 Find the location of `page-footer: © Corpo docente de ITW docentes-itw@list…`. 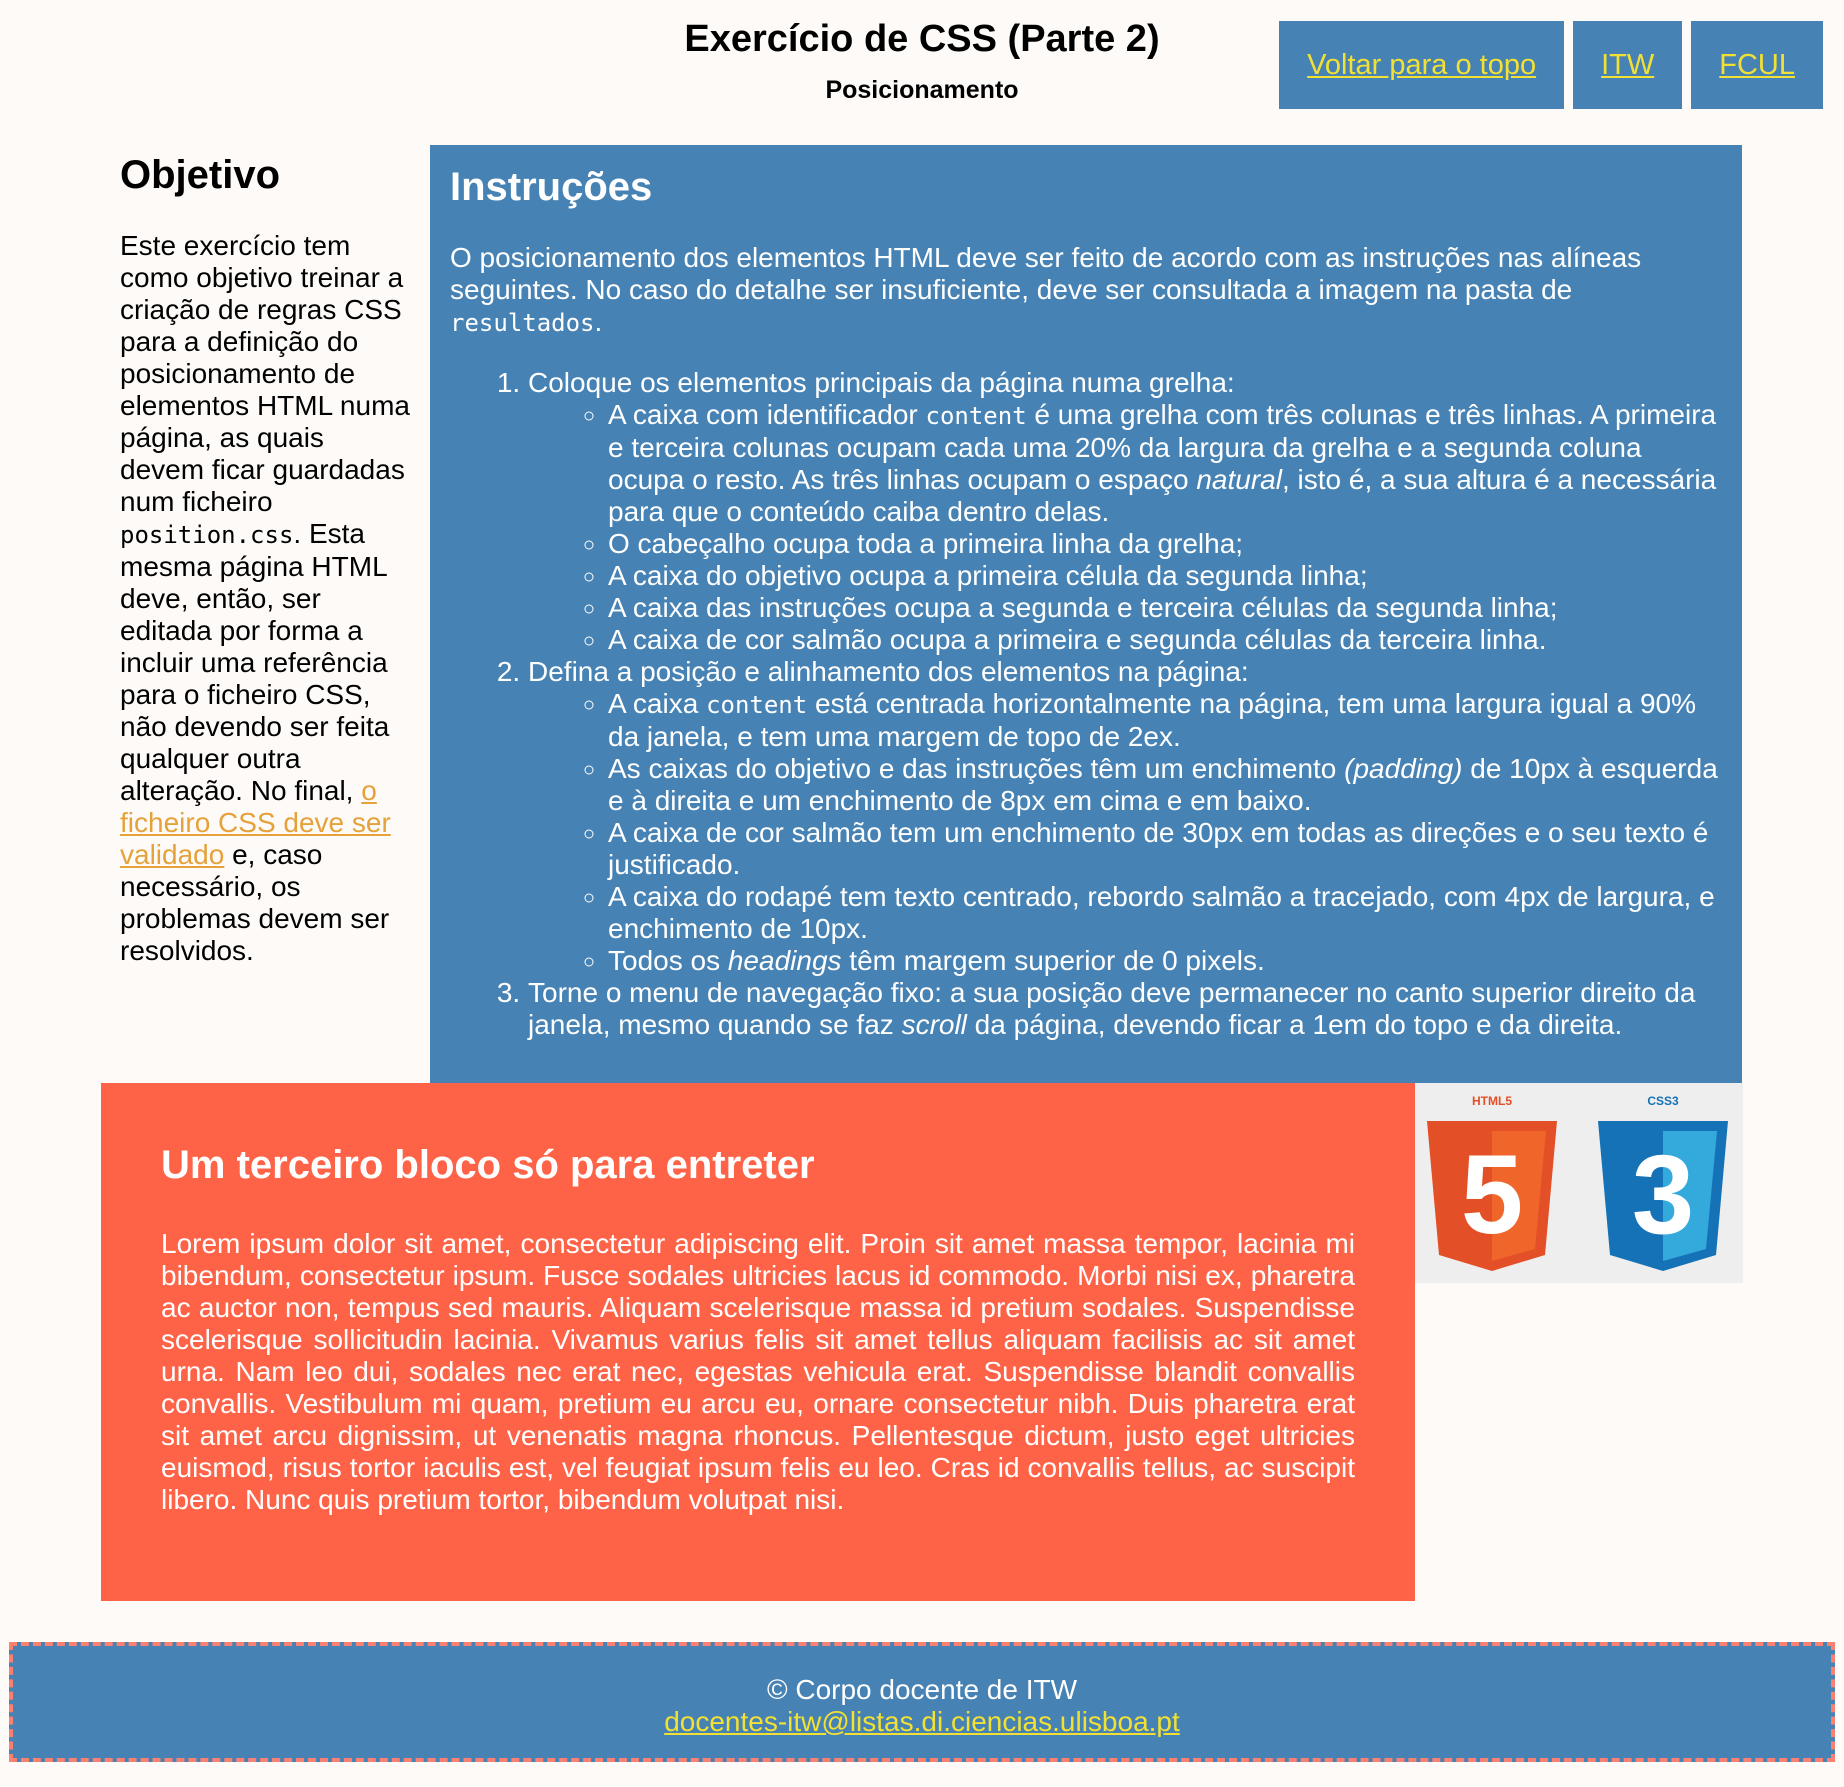

page-footer: © Corpo docente de ITW docentes-itw@list… is located at coordinates (922, 1702).